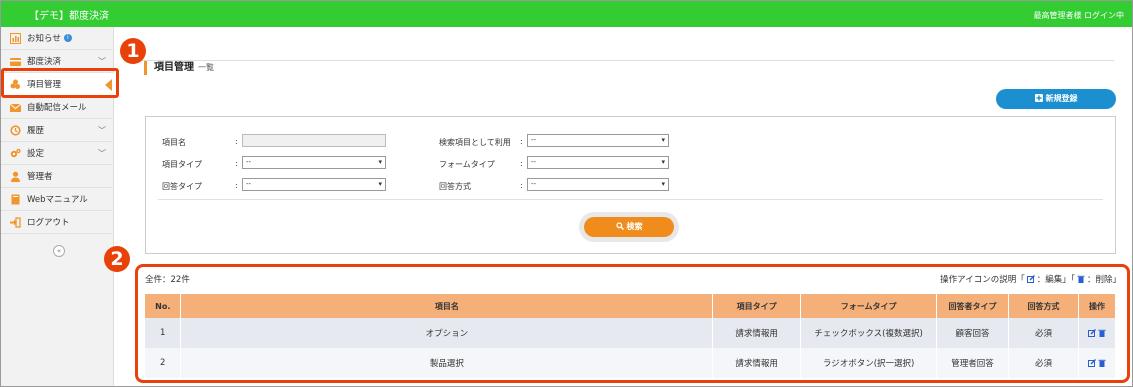 Image resolution: width=1133 pixels, height=387 pixels. I want to click on gear-icon, so click(15, 153).